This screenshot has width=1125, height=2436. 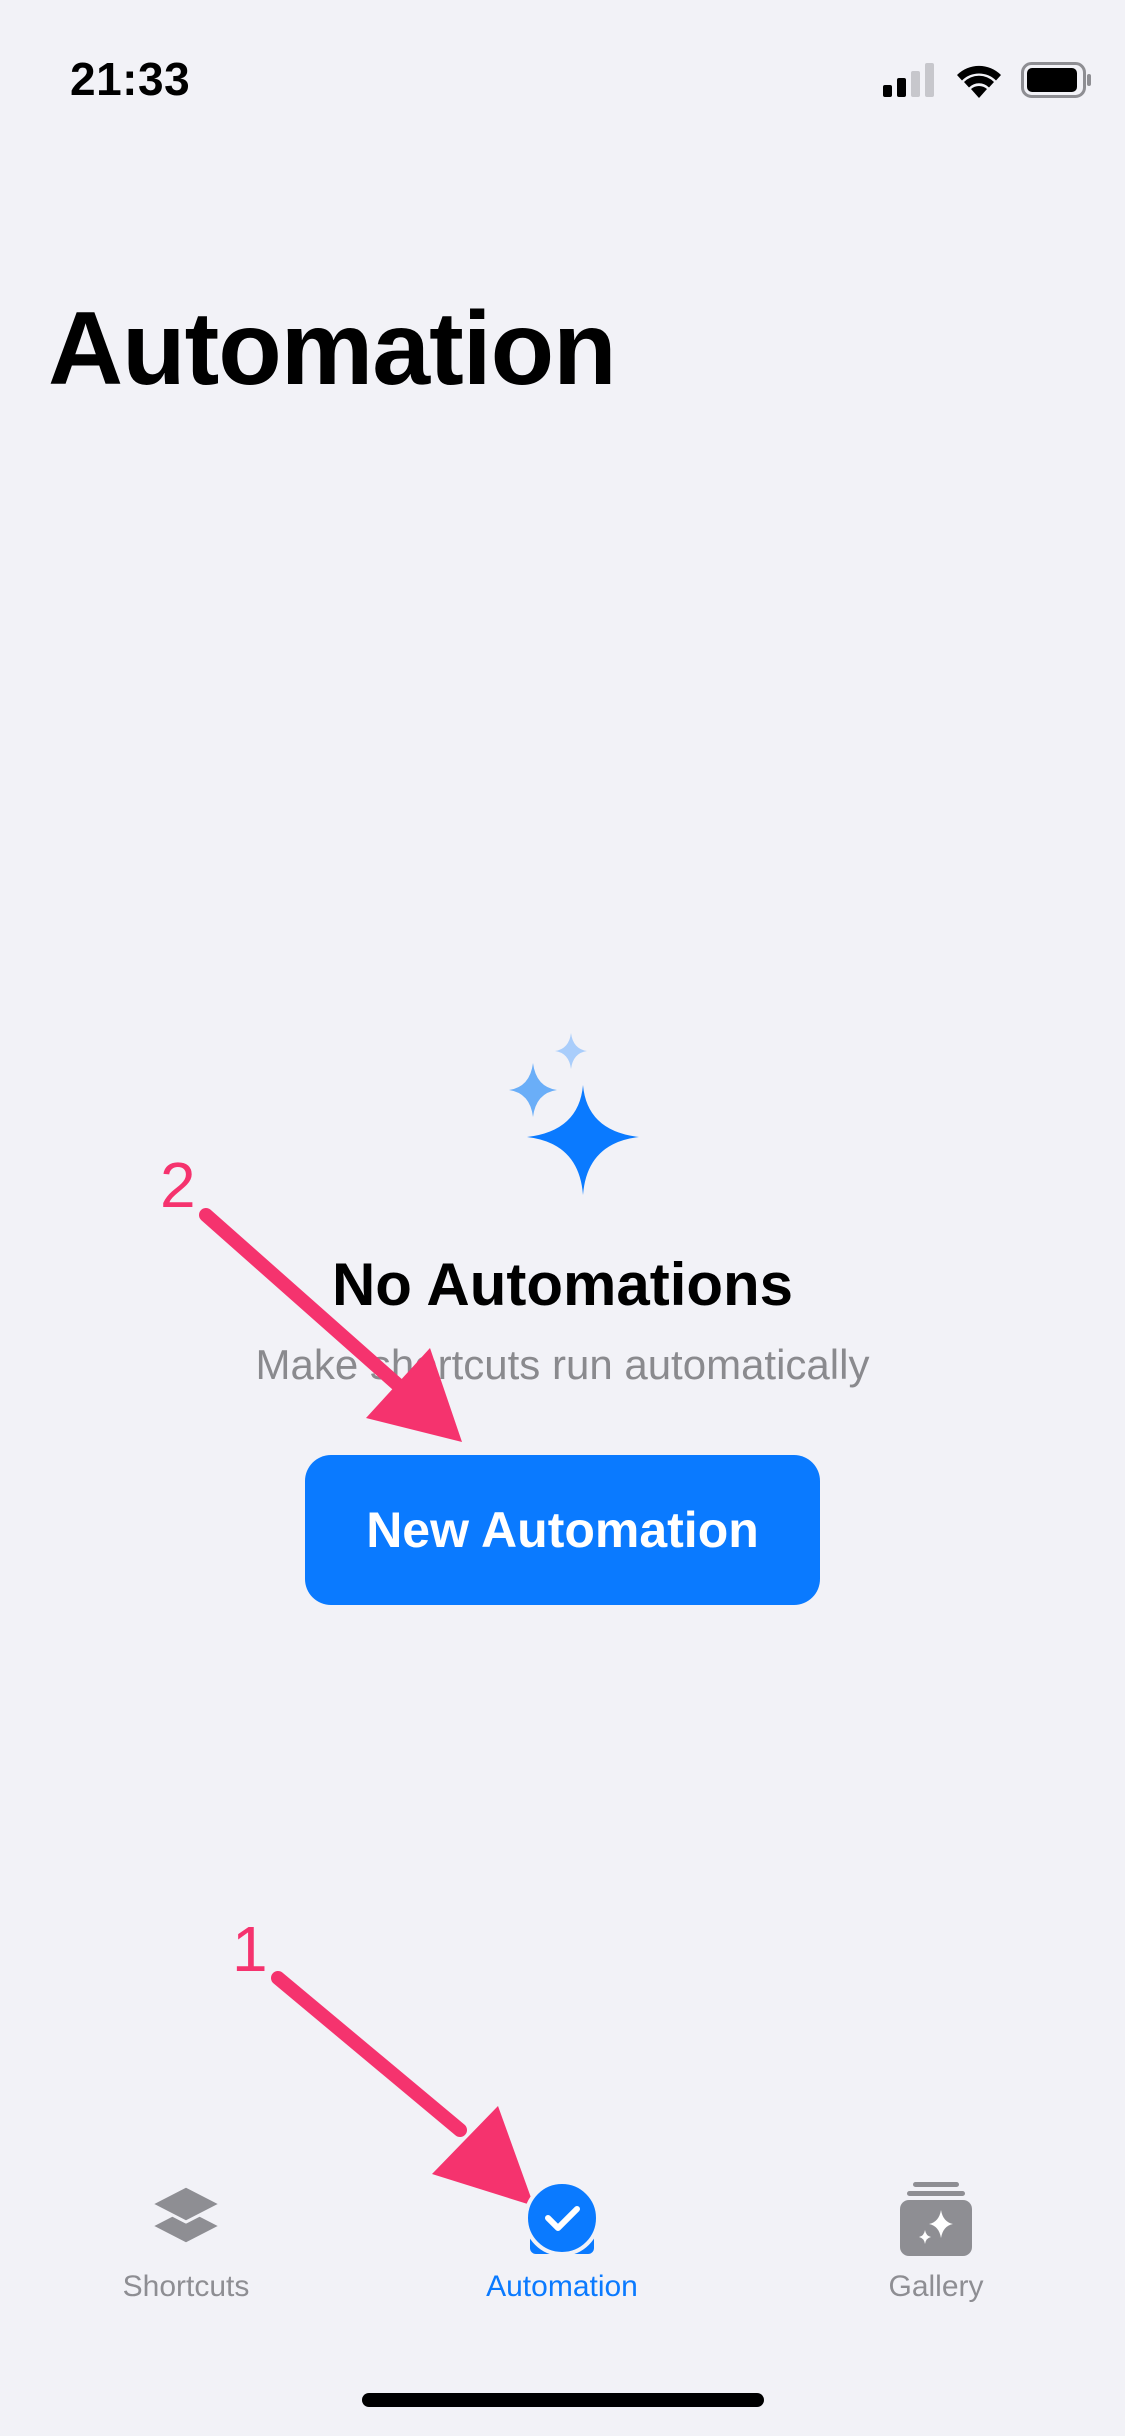 I want to click on status-time: 21:33, so click(x=130, y=79).